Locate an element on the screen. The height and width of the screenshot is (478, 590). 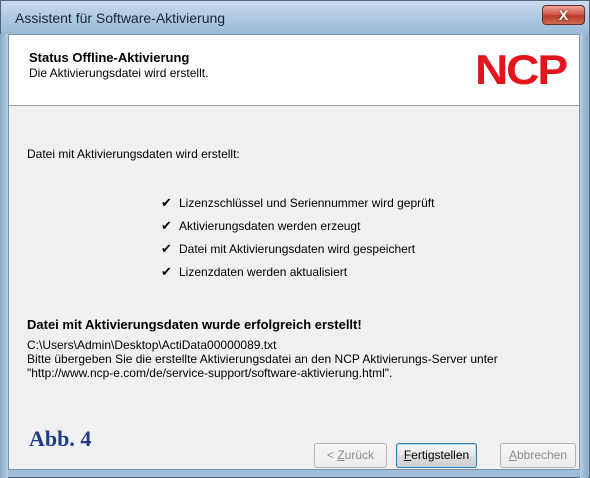
window-title: Assistent für Software-Aktivierung is located at coordinates (120, 18).